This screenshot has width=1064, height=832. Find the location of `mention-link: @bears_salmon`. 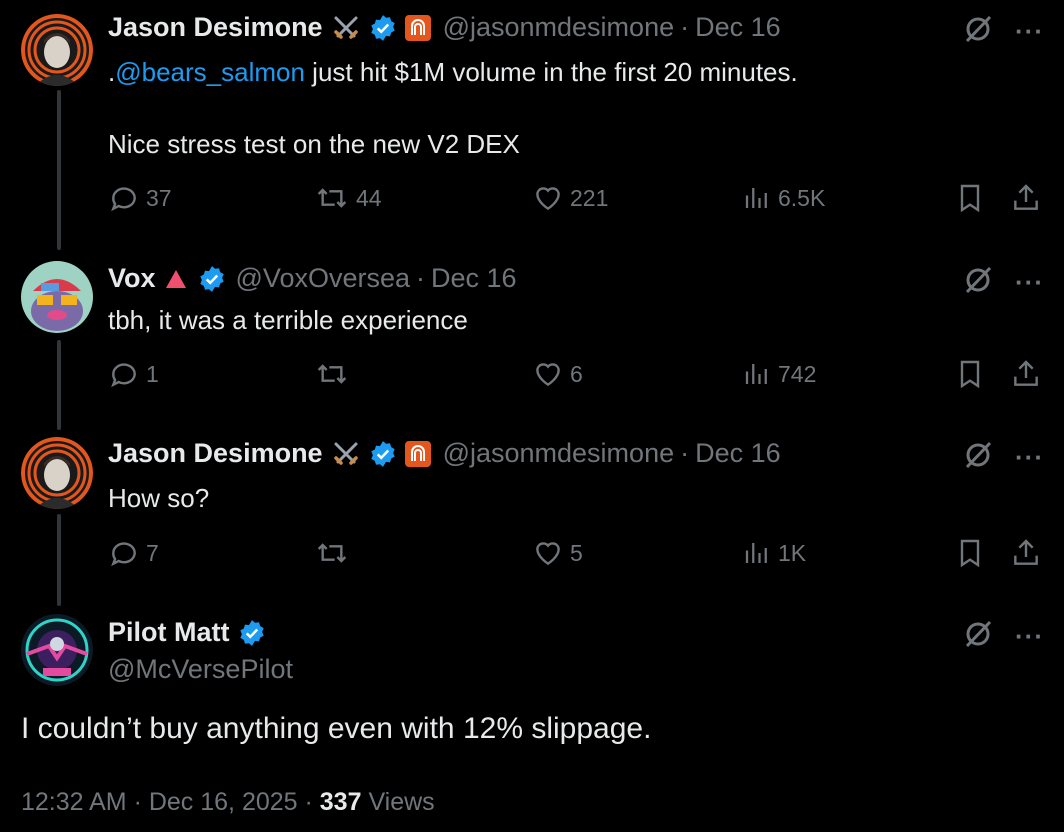

mention-link: @bears_salmon is located at coordinates (210, 72).